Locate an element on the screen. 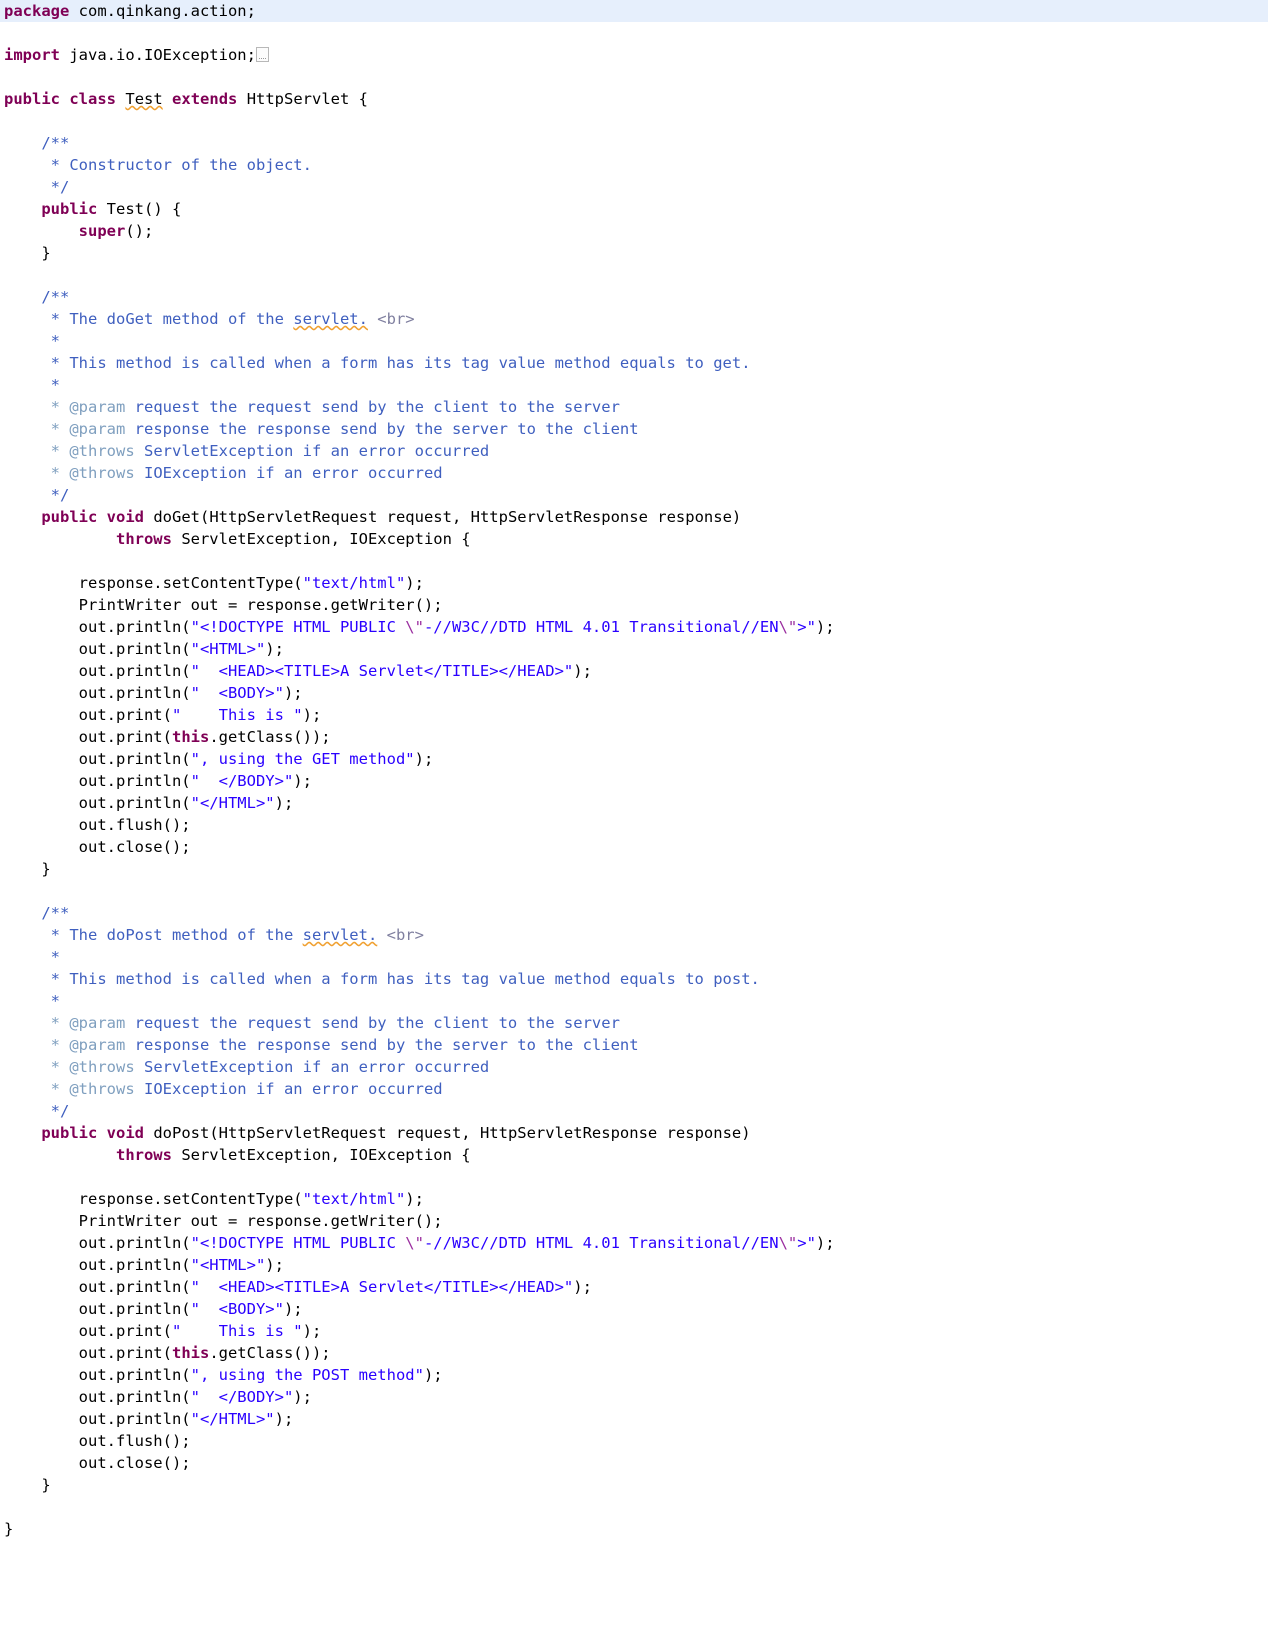 The height and width of the screenshot is (1632, 1268). keyword-package: package is located at coordinates (37, 11).